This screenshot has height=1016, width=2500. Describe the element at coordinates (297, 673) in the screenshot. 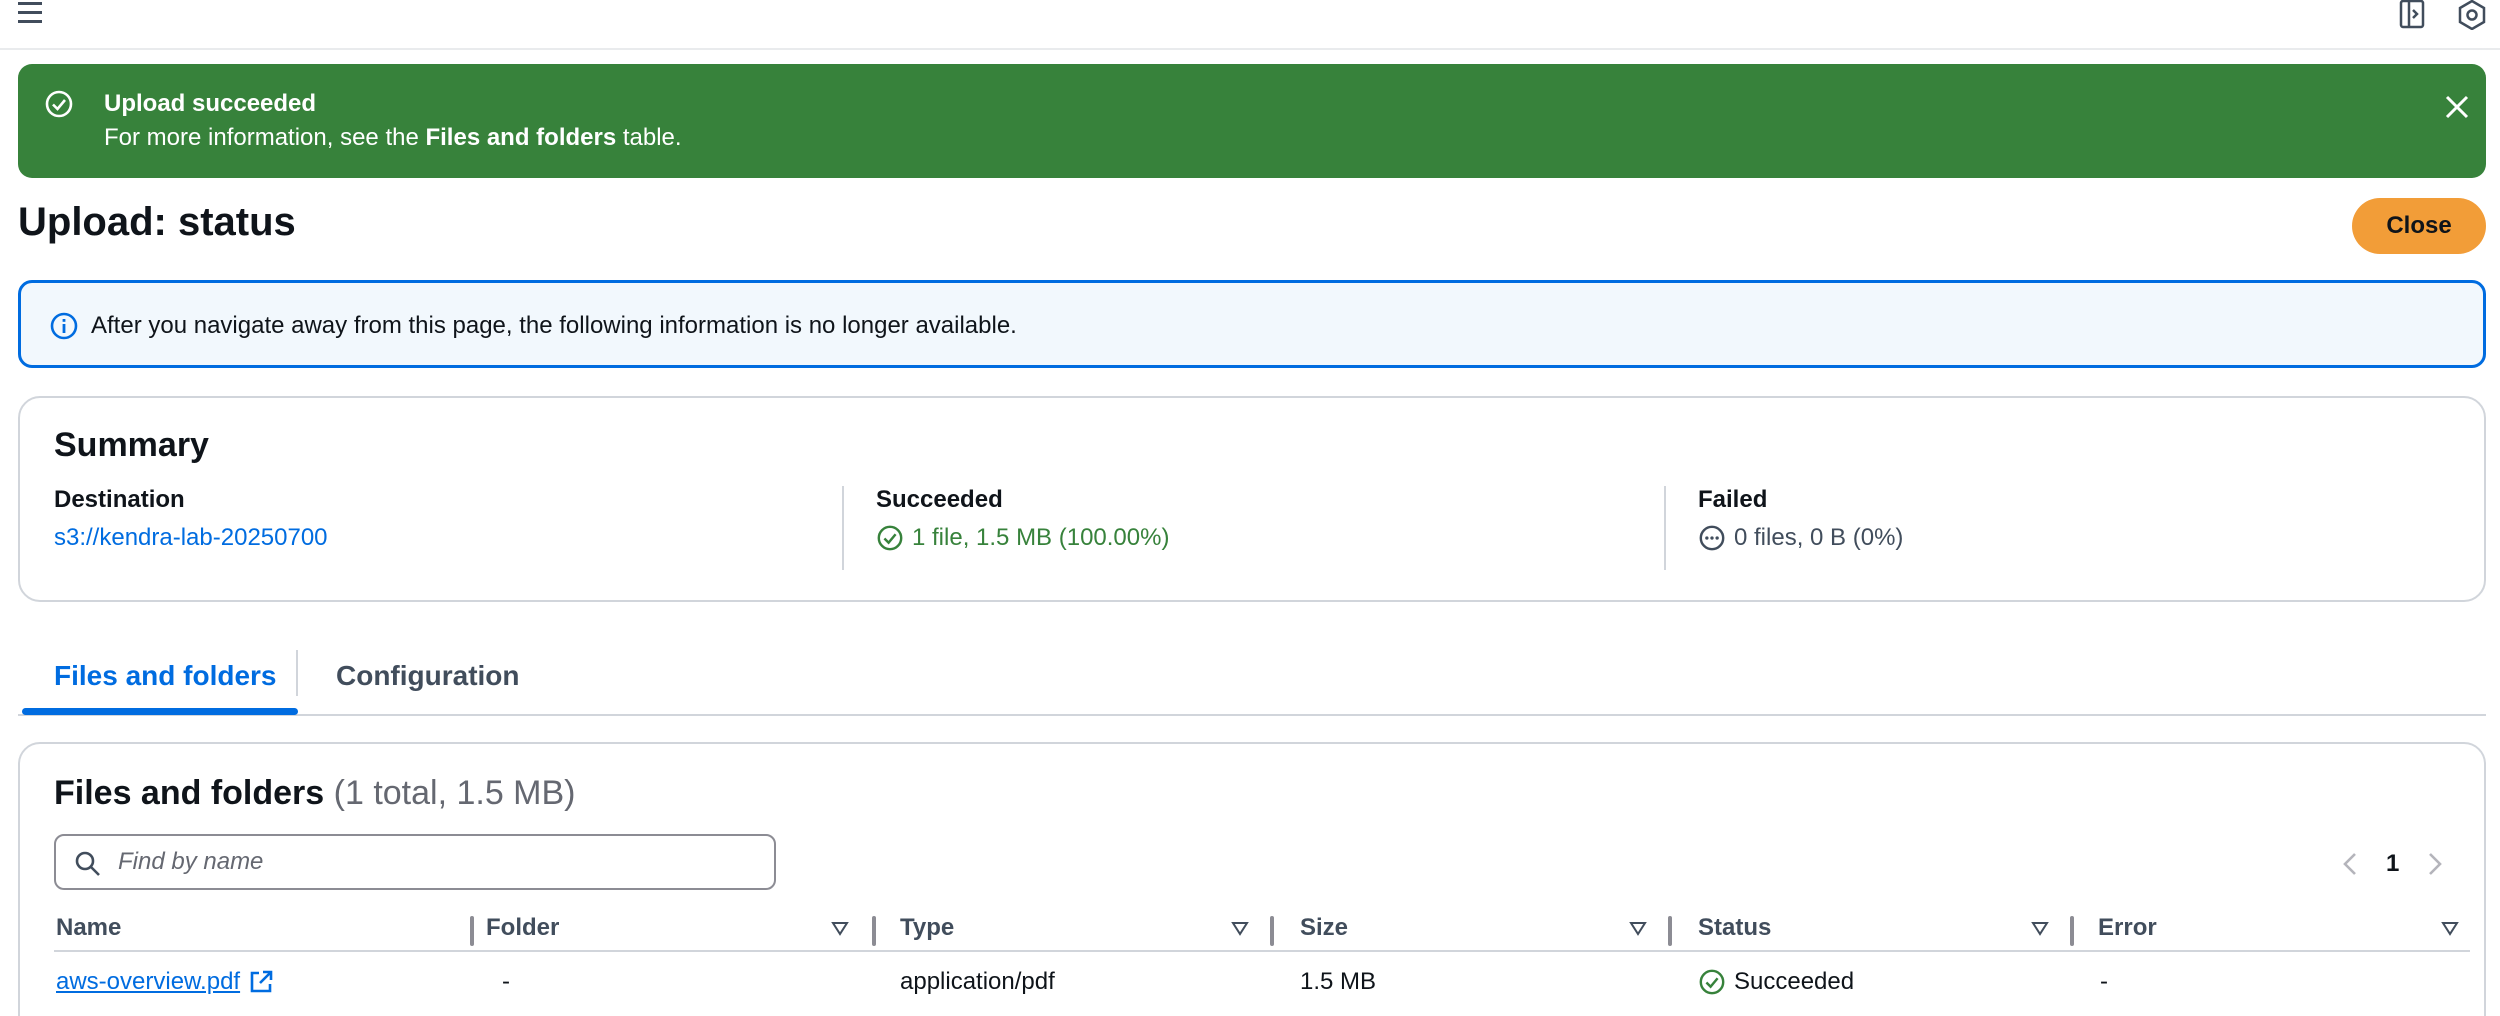

I see `tab-divider` at that location.